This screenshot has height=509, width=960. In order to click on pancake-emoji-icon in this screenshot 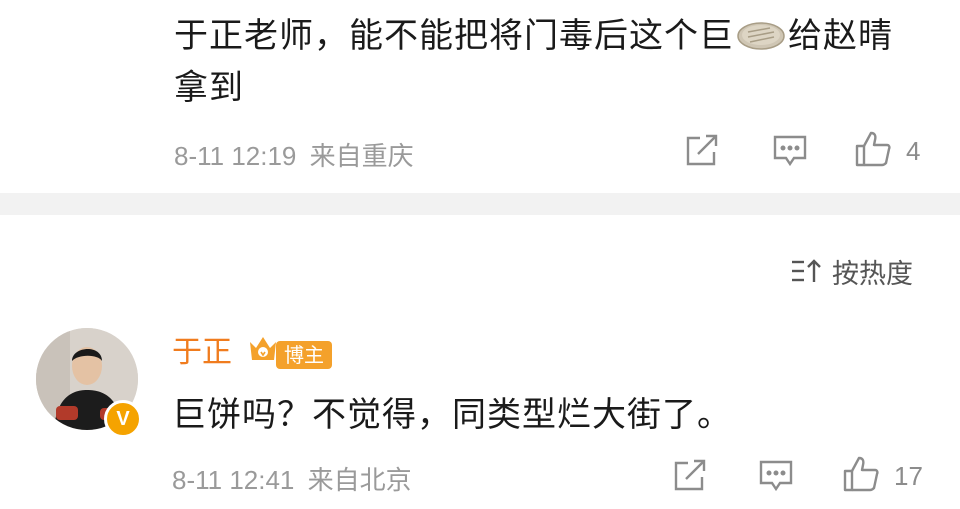, I will do `click(761, 32)`.